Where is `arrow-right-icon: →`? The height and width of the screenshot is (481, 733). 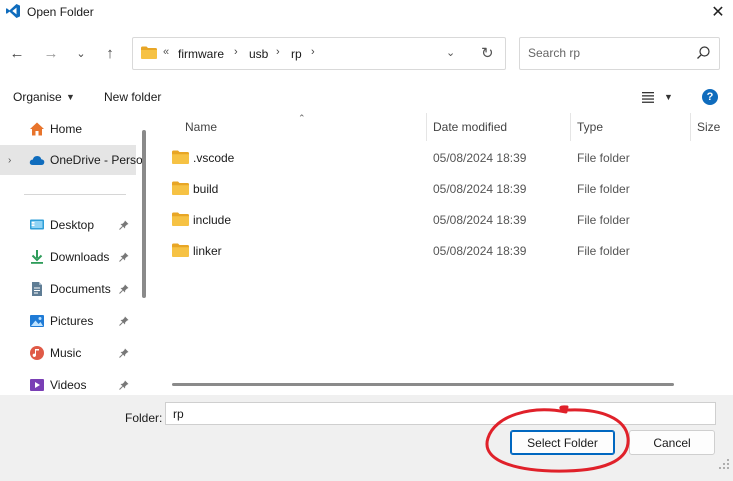 arrow-right-icon: → is located at coordinates (51, 53).